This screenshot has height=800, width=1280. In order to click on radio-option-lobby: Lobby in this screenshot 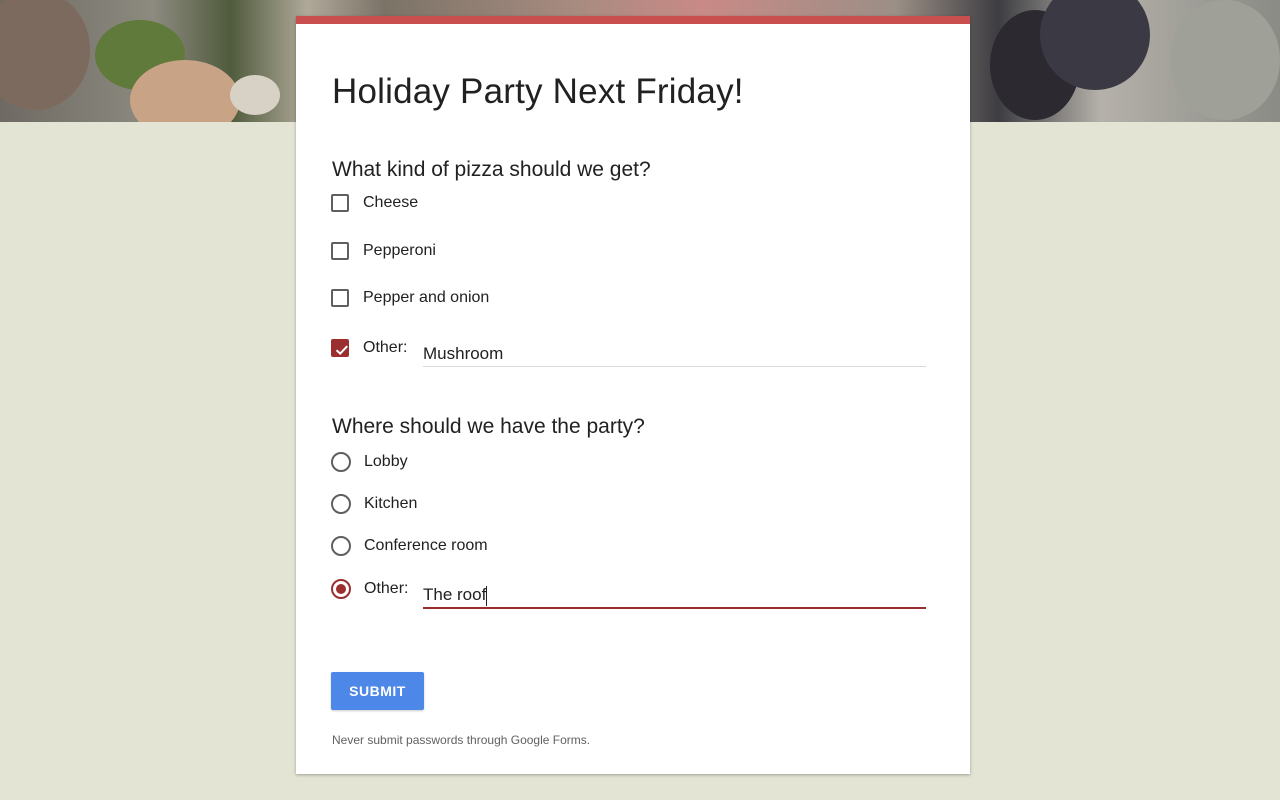, I will do `click(369, 462)`.